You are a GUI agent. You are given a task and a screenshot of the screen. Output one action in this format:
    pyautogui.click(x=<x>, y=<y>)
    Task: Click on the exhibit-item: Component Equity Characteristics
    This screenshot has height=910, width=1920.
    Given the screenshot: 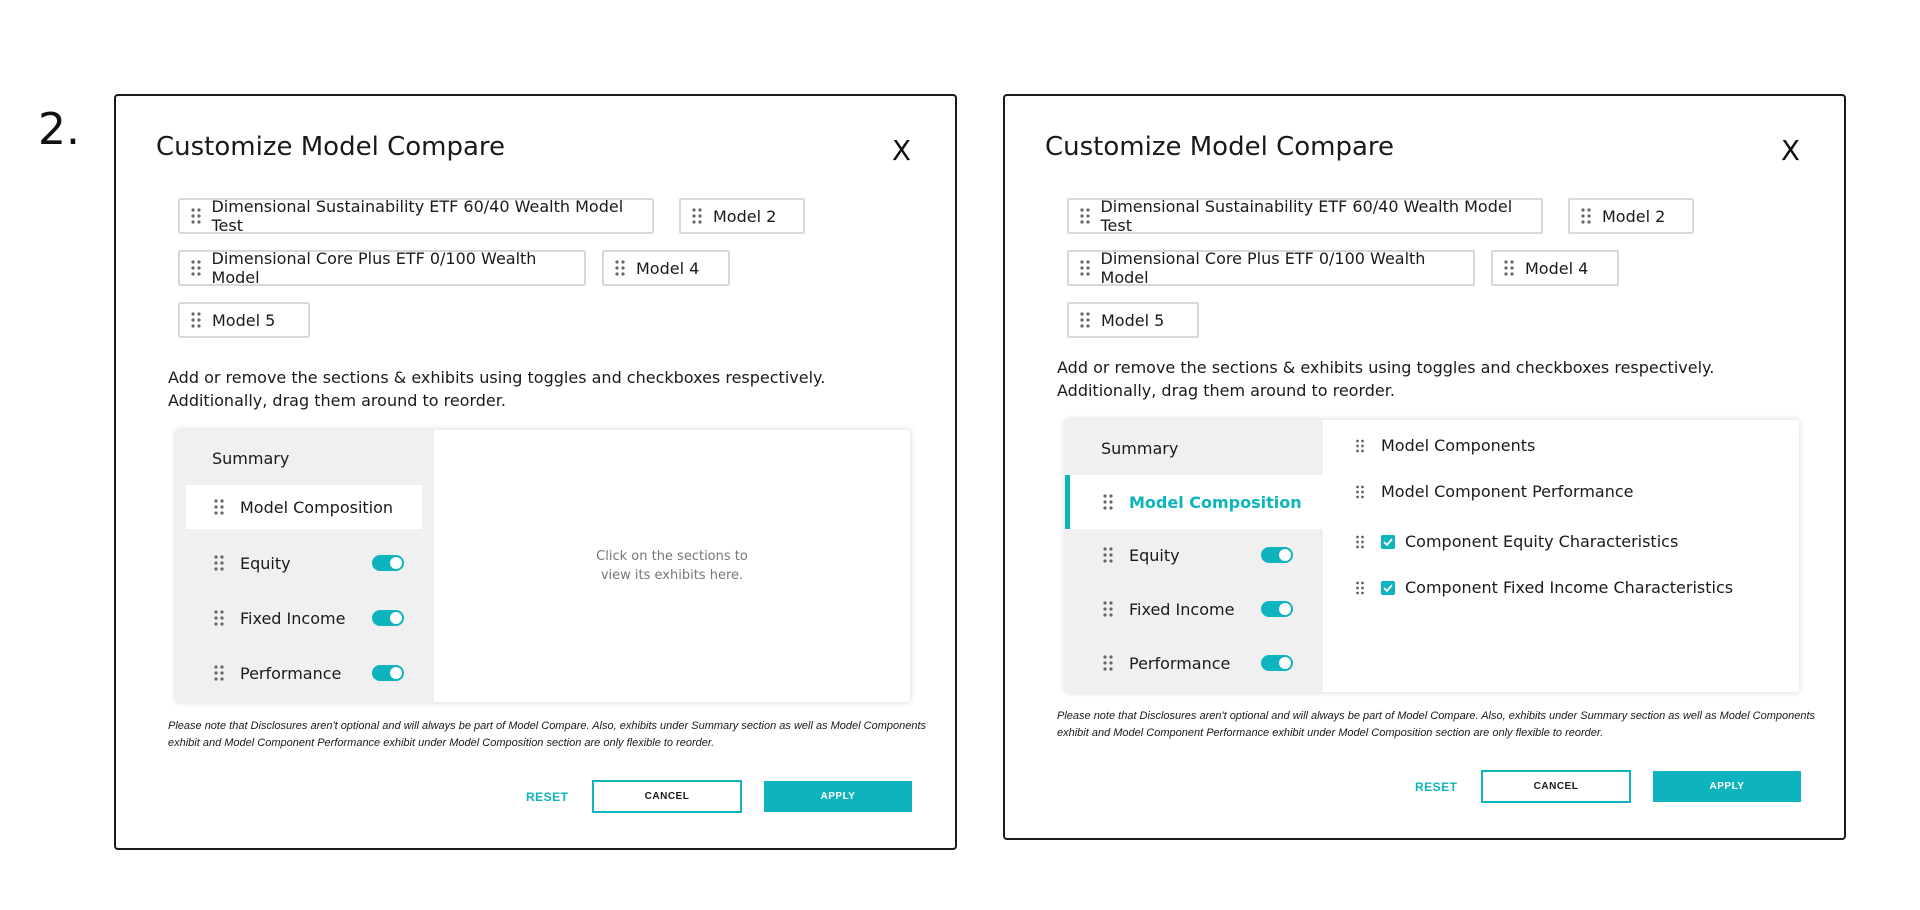 What is the action you would take?
    pyautogui.click(x=1514, y=541)
    